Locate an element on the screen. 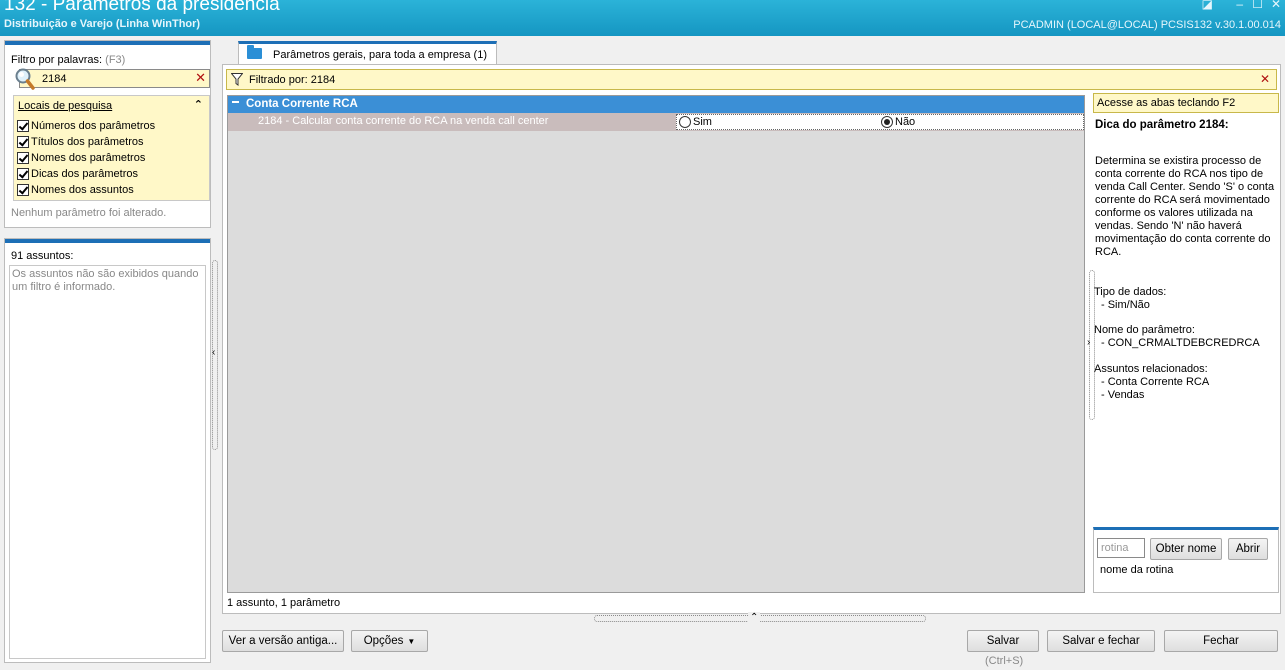 The image size is (1285, 670). save-shortcut: (Ctrl+S) is located at coordinates (1004, 661).